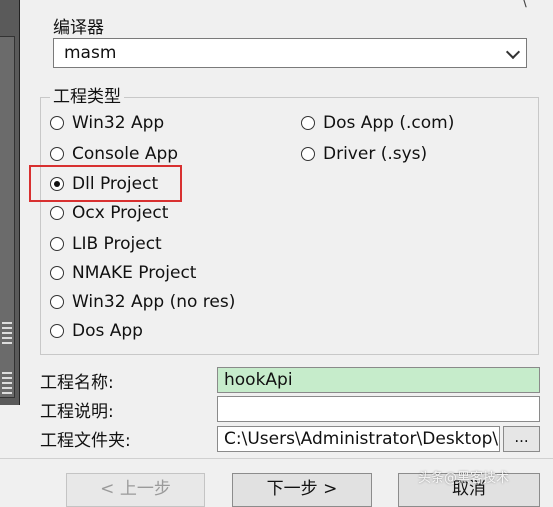 This screenshot has height=507, width=553. Describe the element at coordinates (524, 5) in the screenshot. I see `corner-mark: \` at that location.